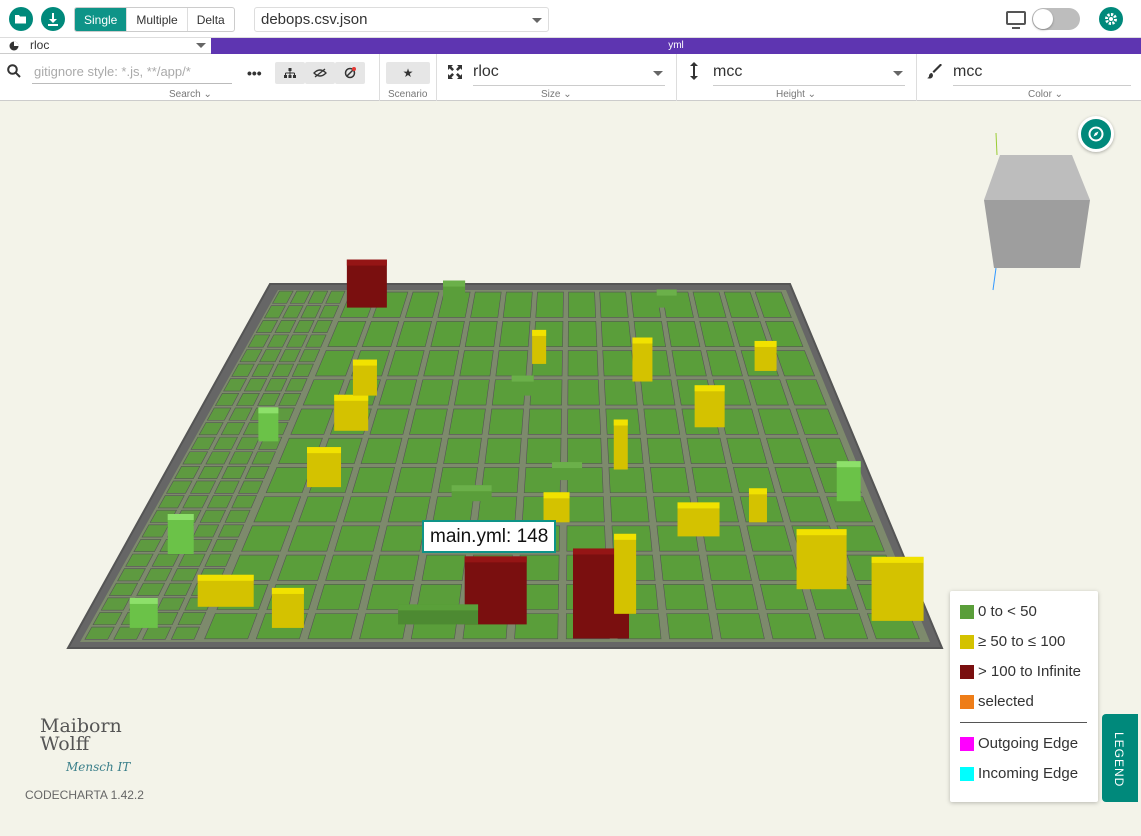 The height and width of the screenshot is (836, 1141). I want to click on building-tooltip: main.yml: 148, so click(489, 536).